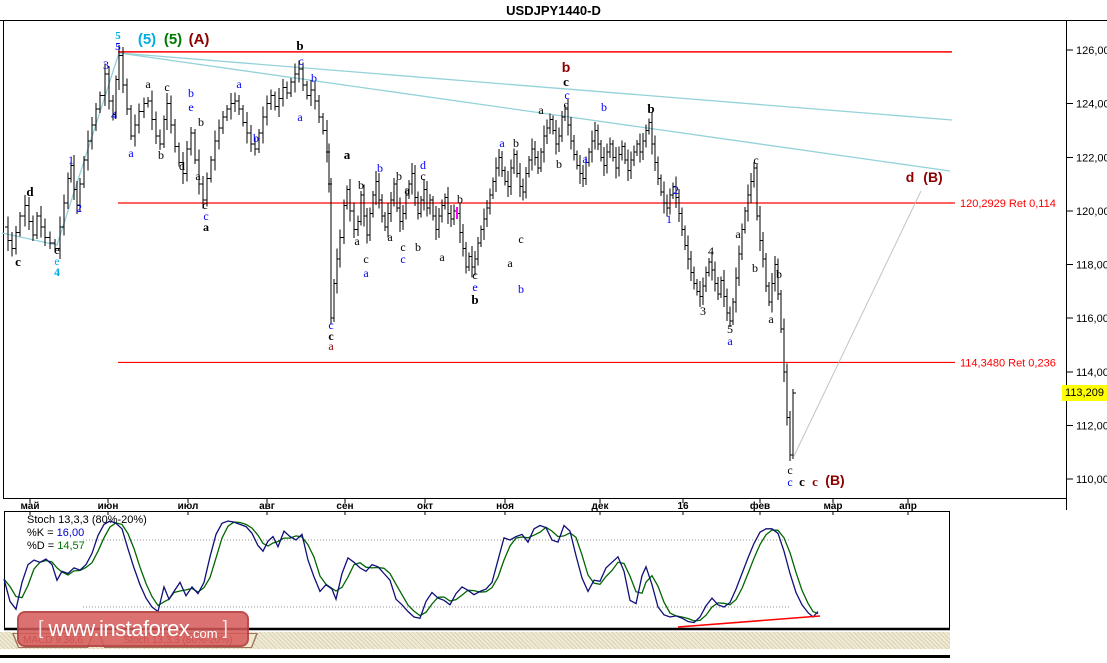 The width and height of the screenshot is (1107, 663). What do you see at coordinates (79, 208) in the screenshot?
I see `wave-label: 2` at bounding box center [79, 208].